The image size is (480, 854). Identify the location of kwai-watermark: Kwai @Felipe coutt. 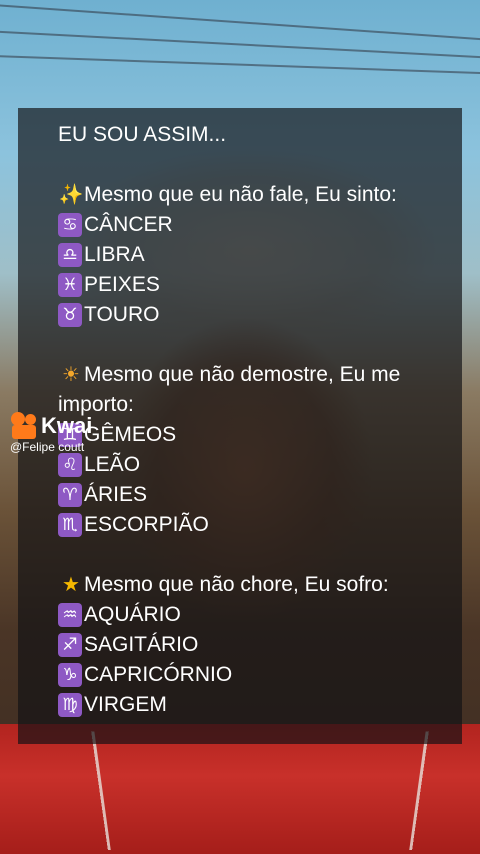
(51, 433).